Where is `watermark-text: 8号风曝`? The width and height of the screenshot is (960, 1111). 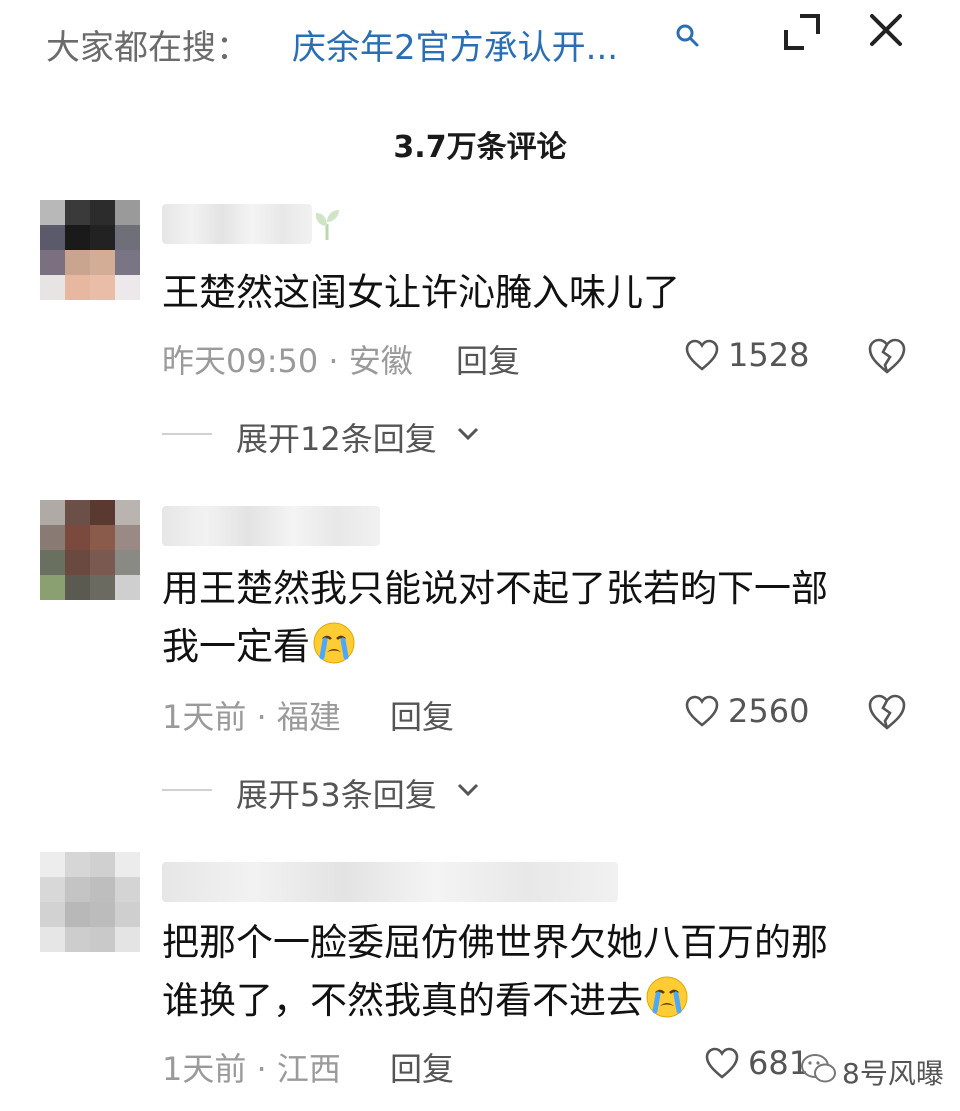
watermark-text: 8号风曝 is located at coordinates (893, 1073).